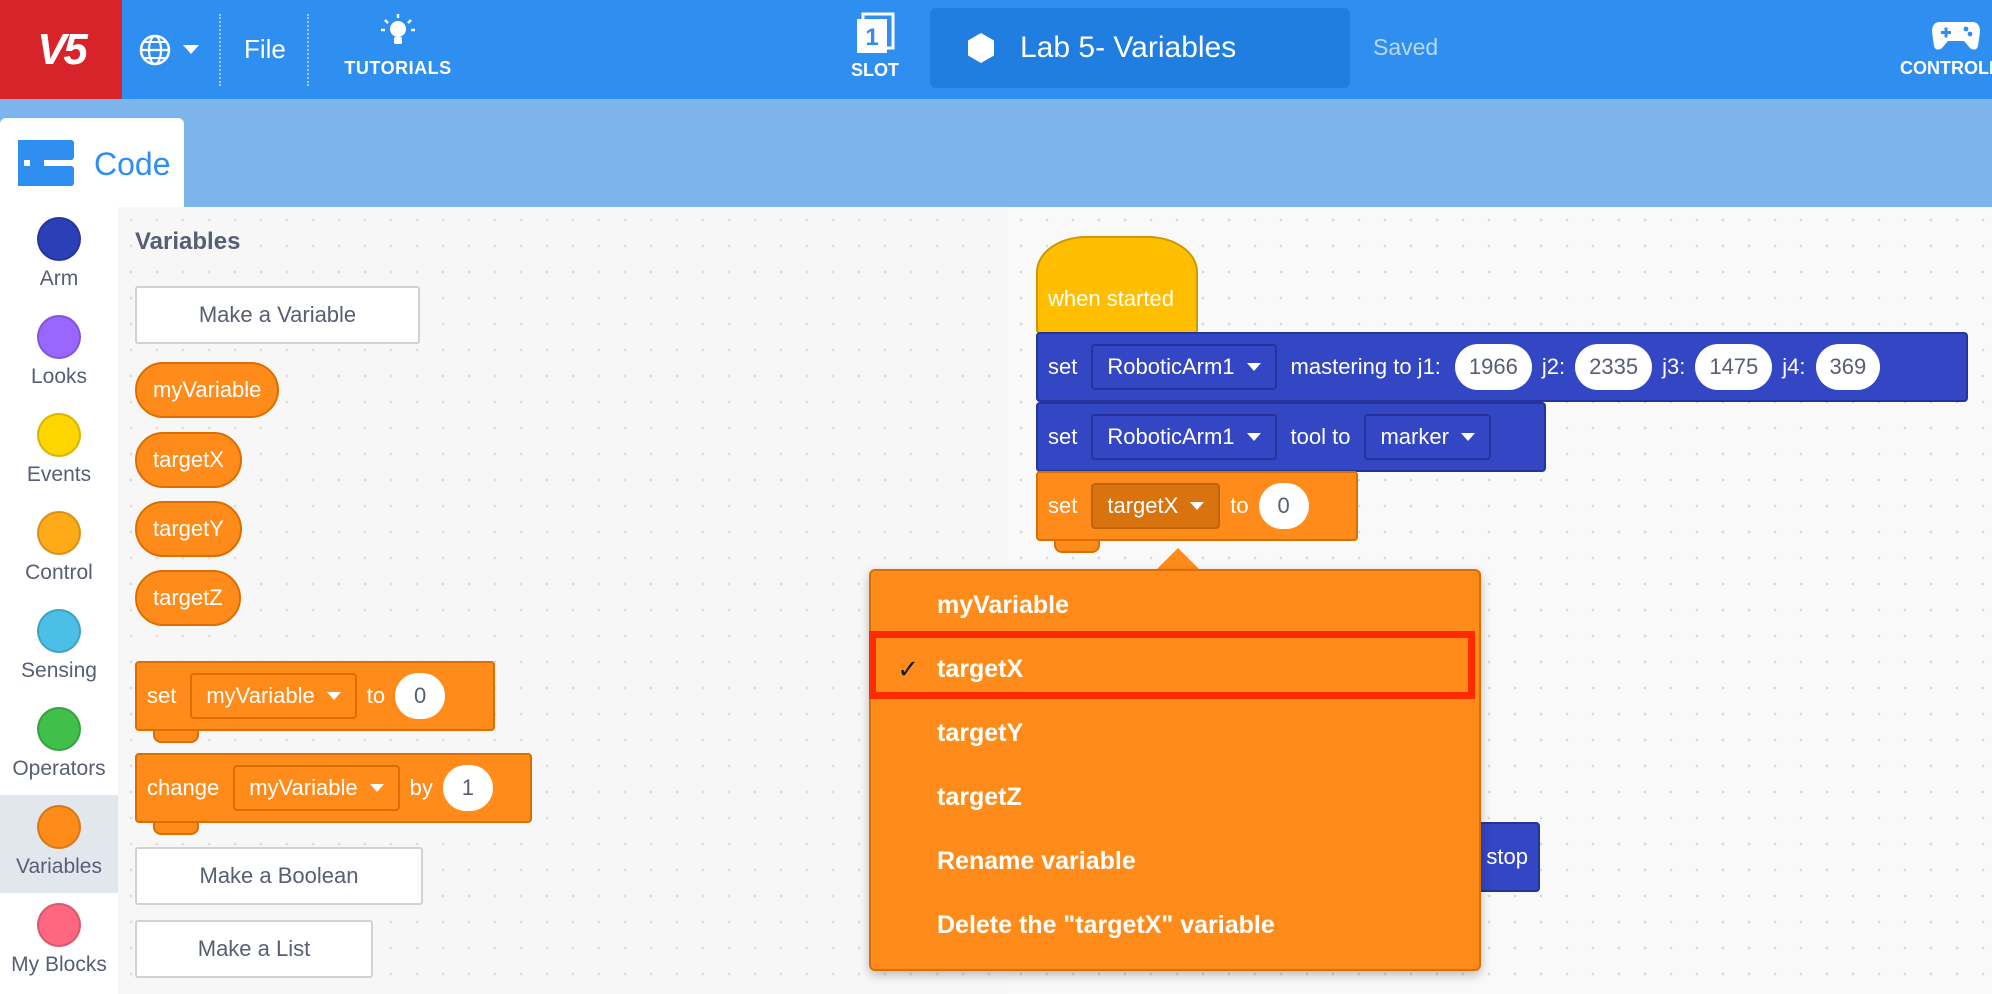 Image resolution: width=1992 pixels, height=994 pixels. Describe the element at coordinates (1178, 559) in the screenshot. I see `dropdown-pointer` at that location.